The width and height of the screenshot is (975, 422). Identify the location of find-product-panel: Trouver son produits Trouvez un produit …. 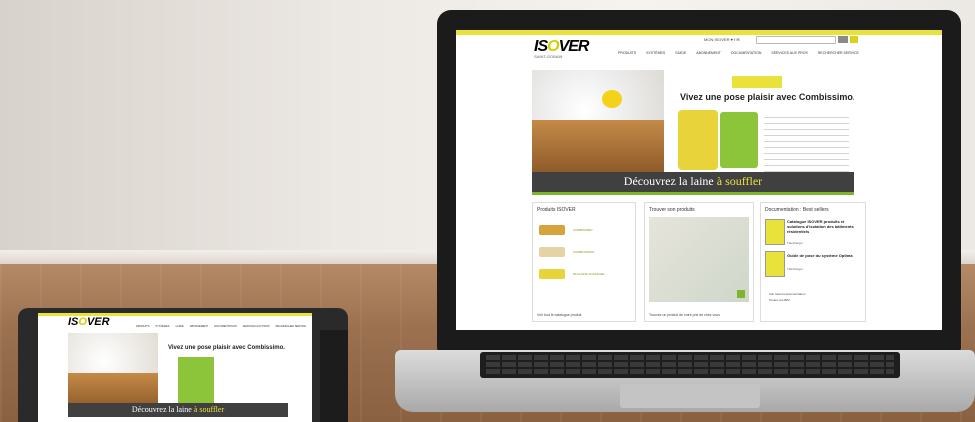
(699, 262).